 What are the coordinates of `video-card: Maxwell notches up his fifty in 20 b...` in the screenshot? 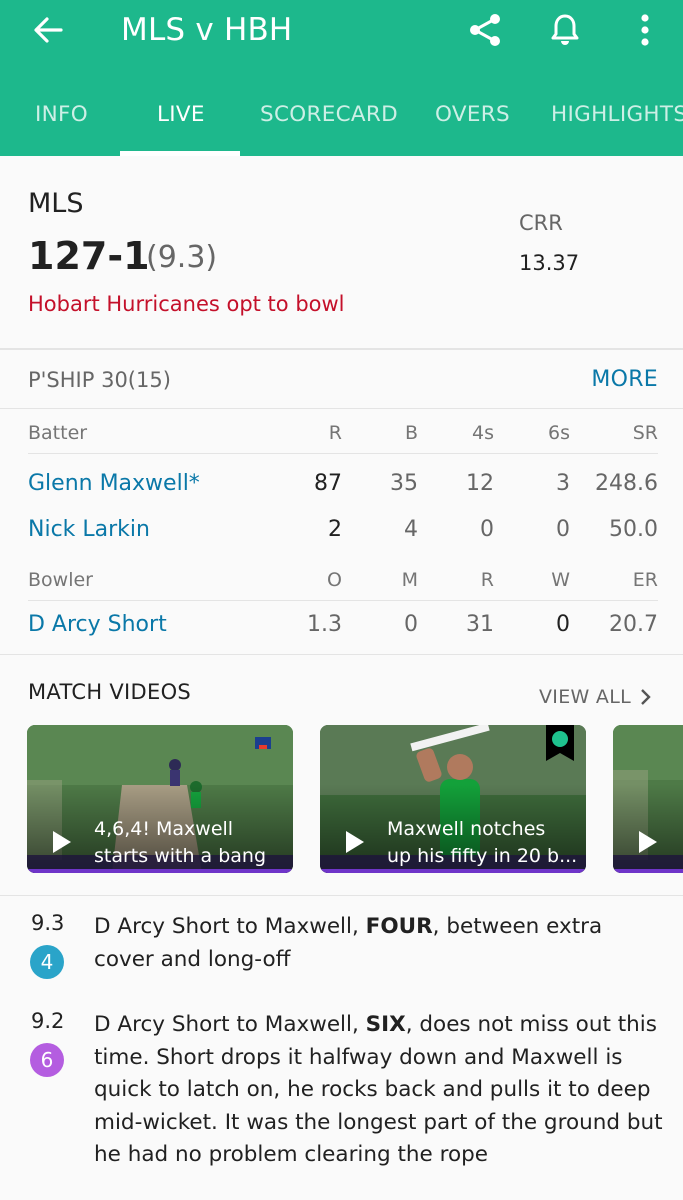 It's located at (453, 799).